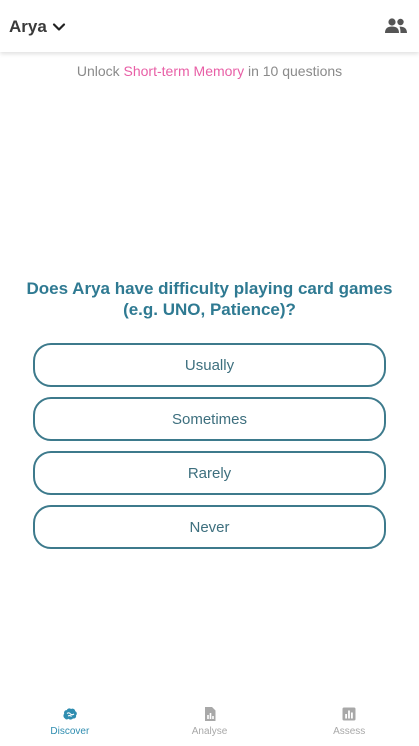 Image resolution: width=419 pixels, height=746 pixels. I want to click on unlock-message: Unlock Short-term Memory in 10 questions, so click(209, 71).